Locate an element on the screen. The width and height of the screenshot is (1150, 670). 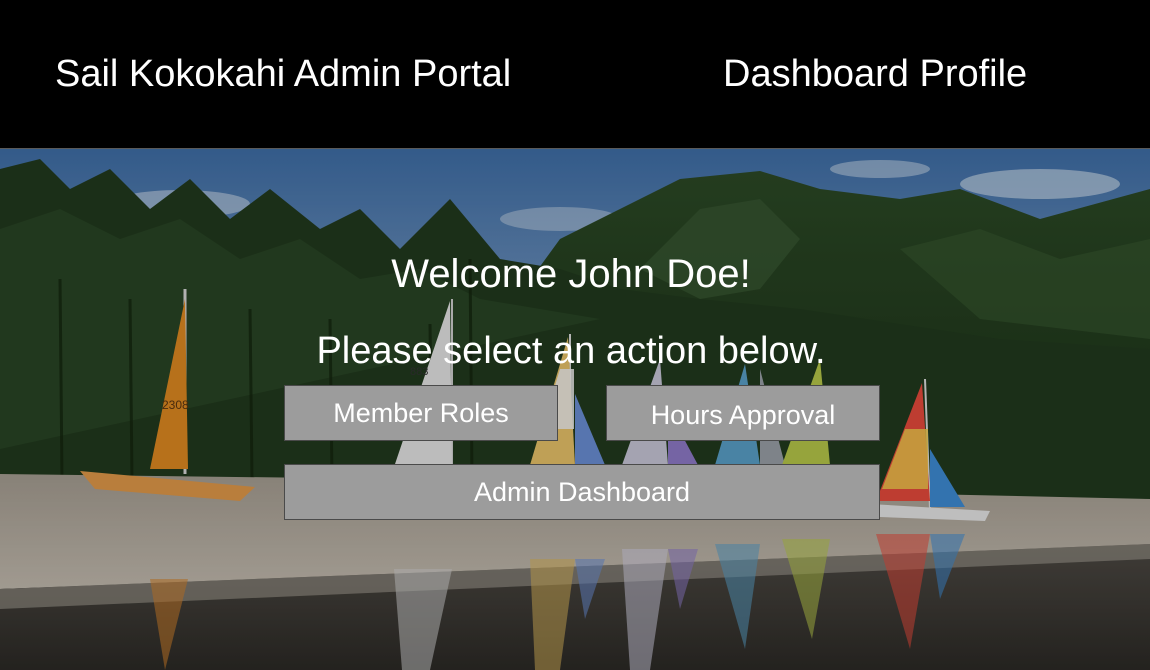
nav-profile-link: Profile is located at coordinates (973, 74).